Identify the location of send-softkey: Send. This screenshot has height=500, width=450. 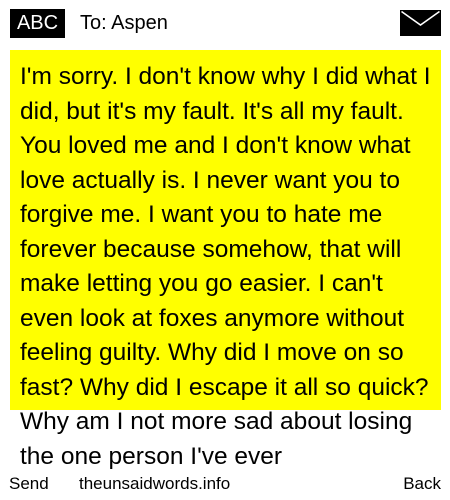
(29, 484).